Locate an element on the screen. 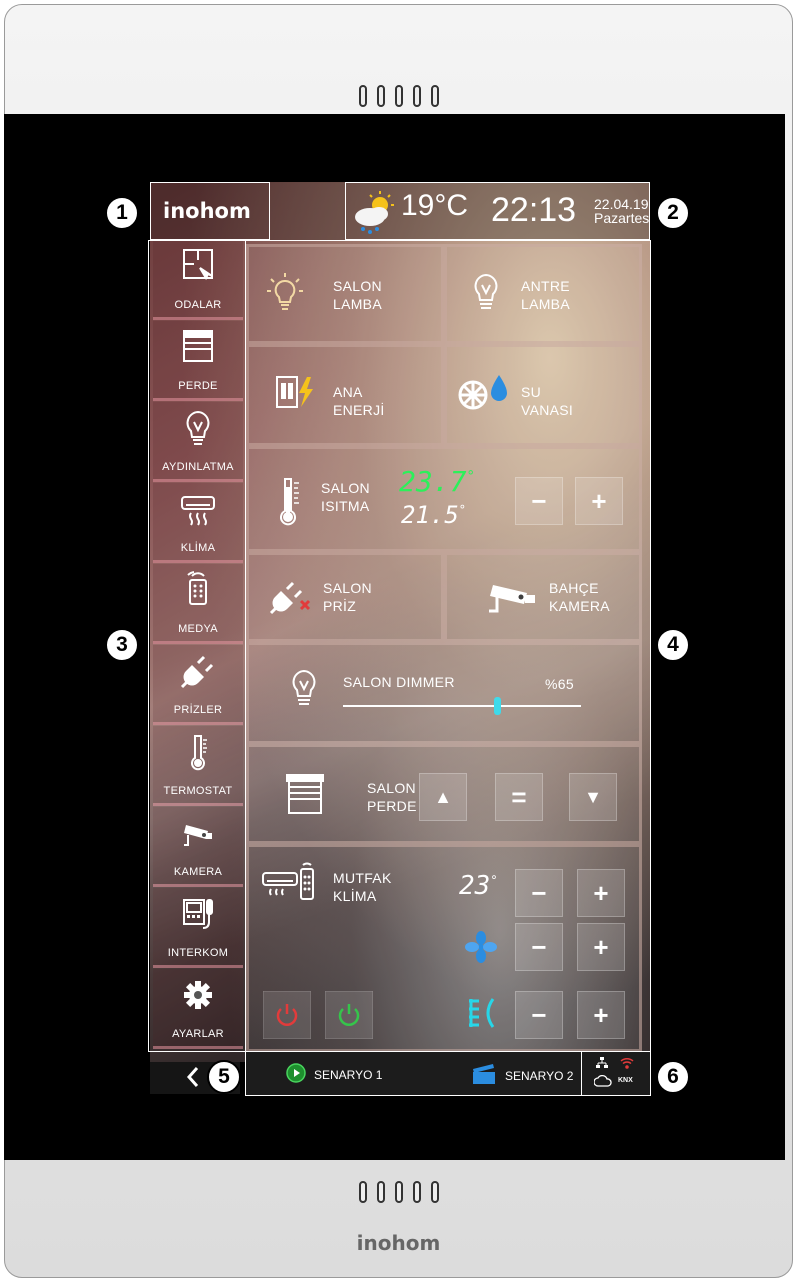 The height and width of the screenshot is (1282, 797). callout-1: 1 is located at coordinates (122, 213).